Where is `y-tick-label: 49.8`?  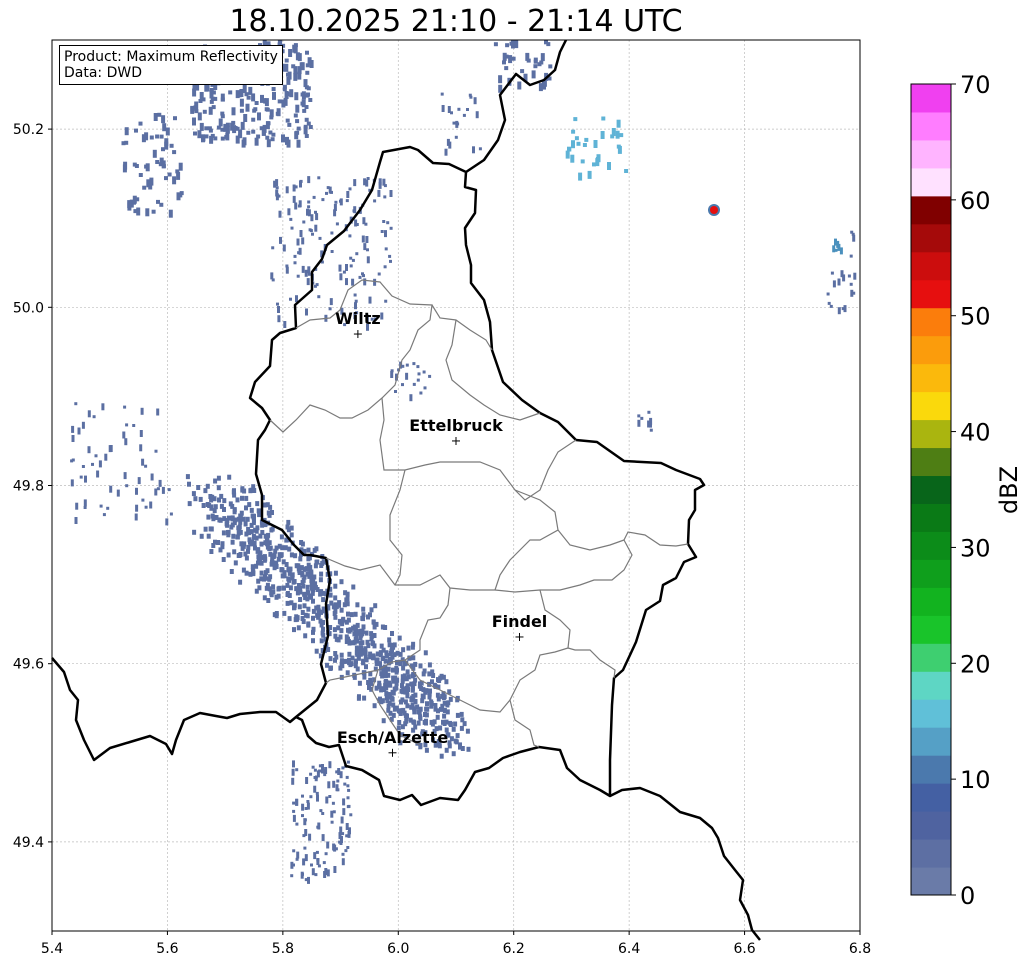 y-tick-label: 49.8 is located at coordinates (28, 487).